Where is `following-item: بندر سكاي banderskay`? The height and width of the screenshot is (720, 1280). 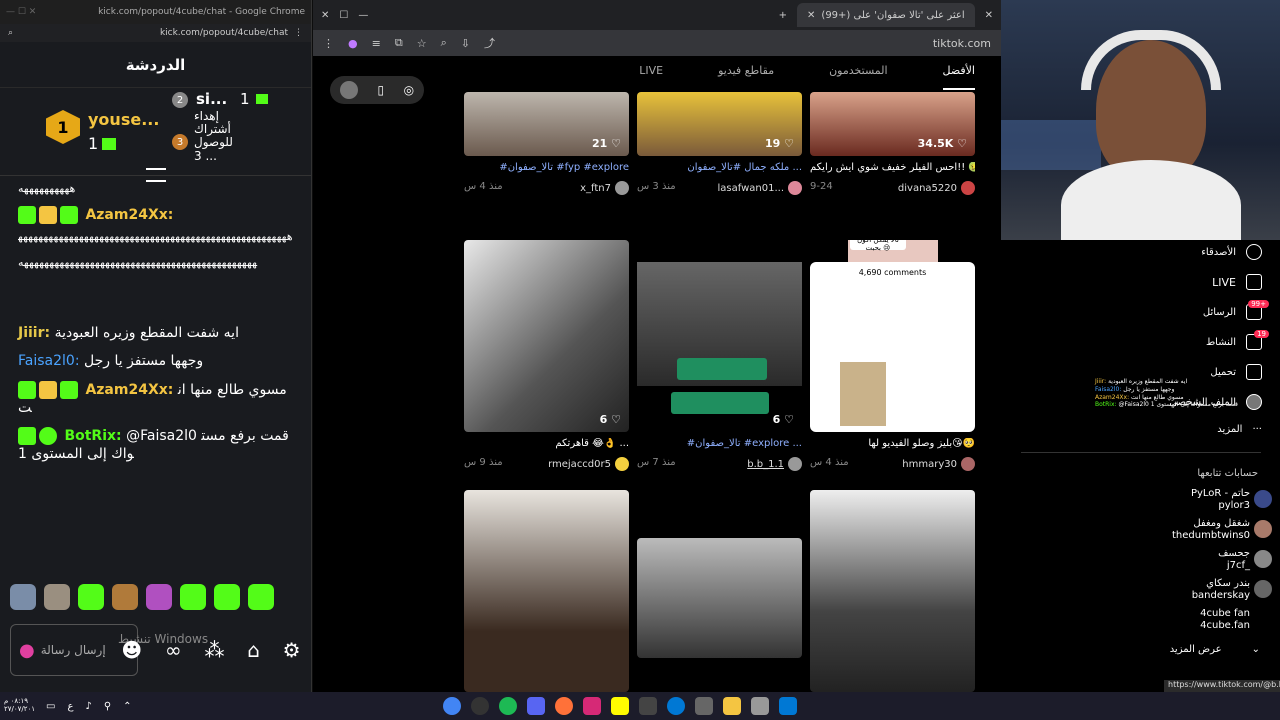 following-item: بندر سكاي banderskay is located at coordinates (1221, 590).